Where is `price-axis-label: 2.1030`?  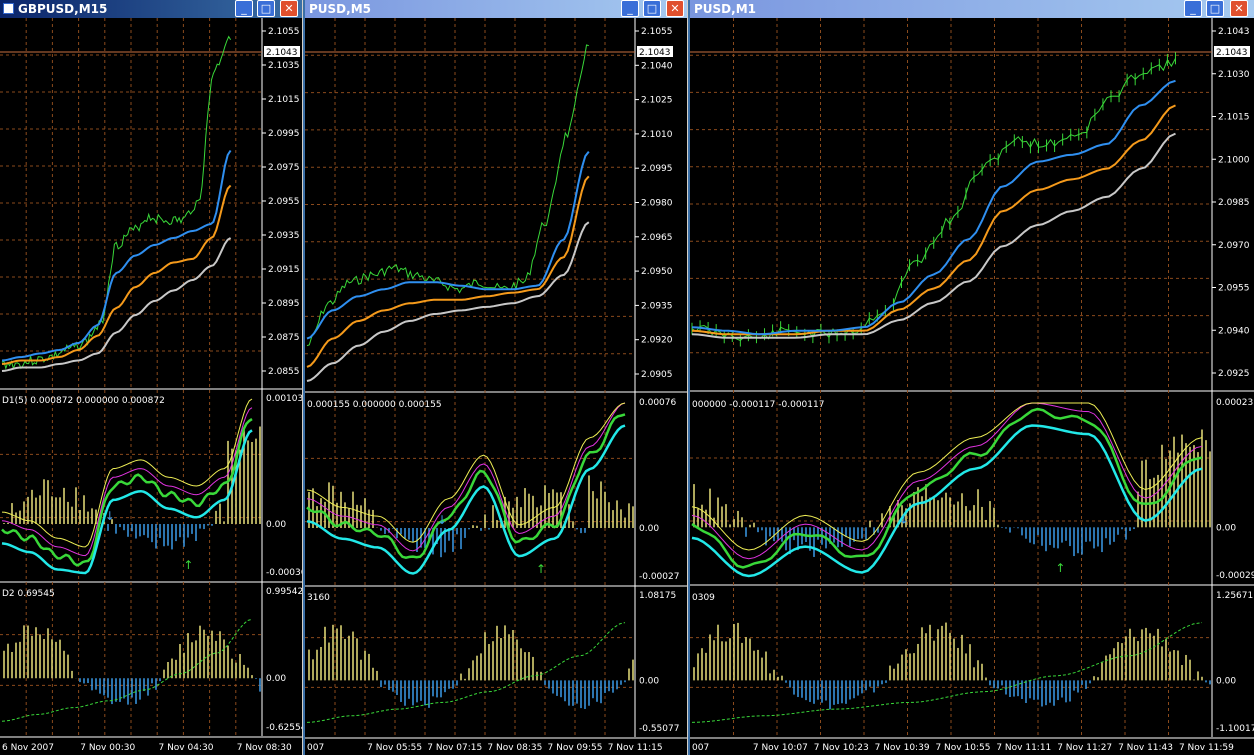
price-axis-label: 2.1030 is located at coordinates (1234, 75).